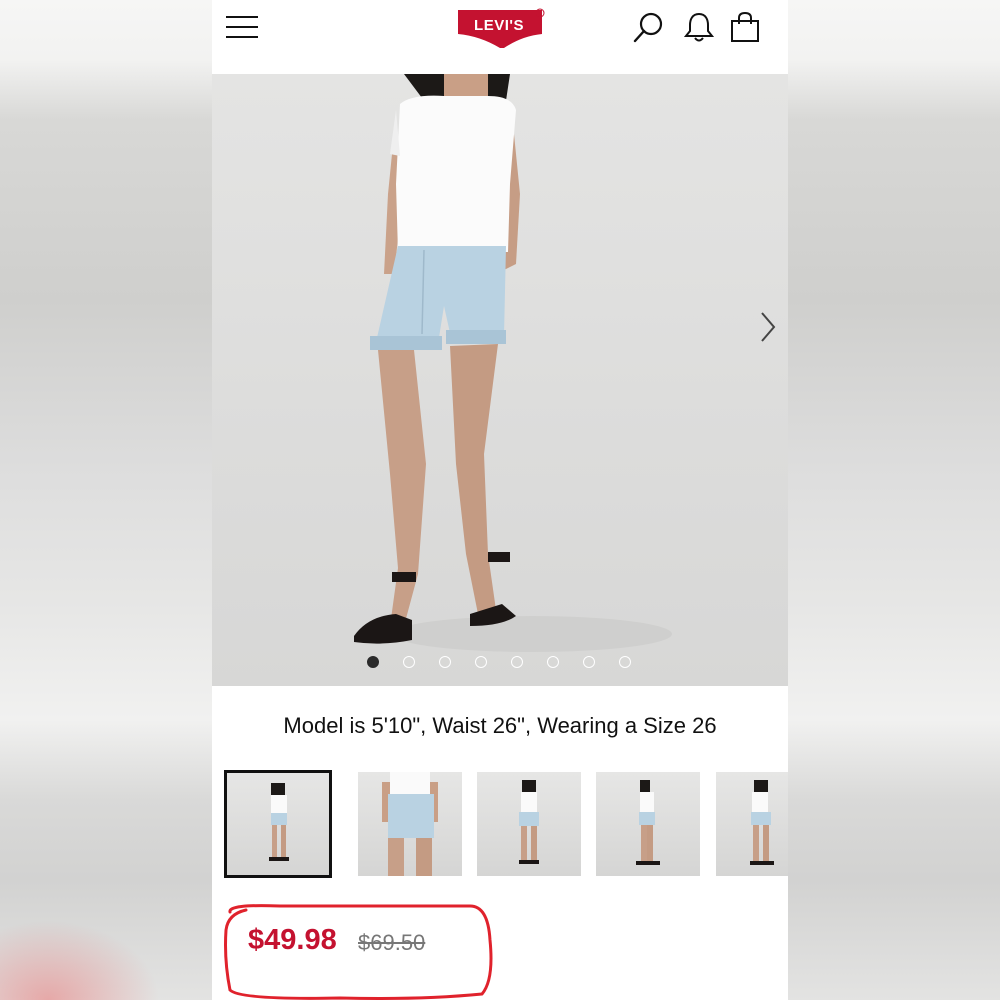 The image size is (1000, 1000). I want to click on sale-price: $49.98, so click(292, 940).